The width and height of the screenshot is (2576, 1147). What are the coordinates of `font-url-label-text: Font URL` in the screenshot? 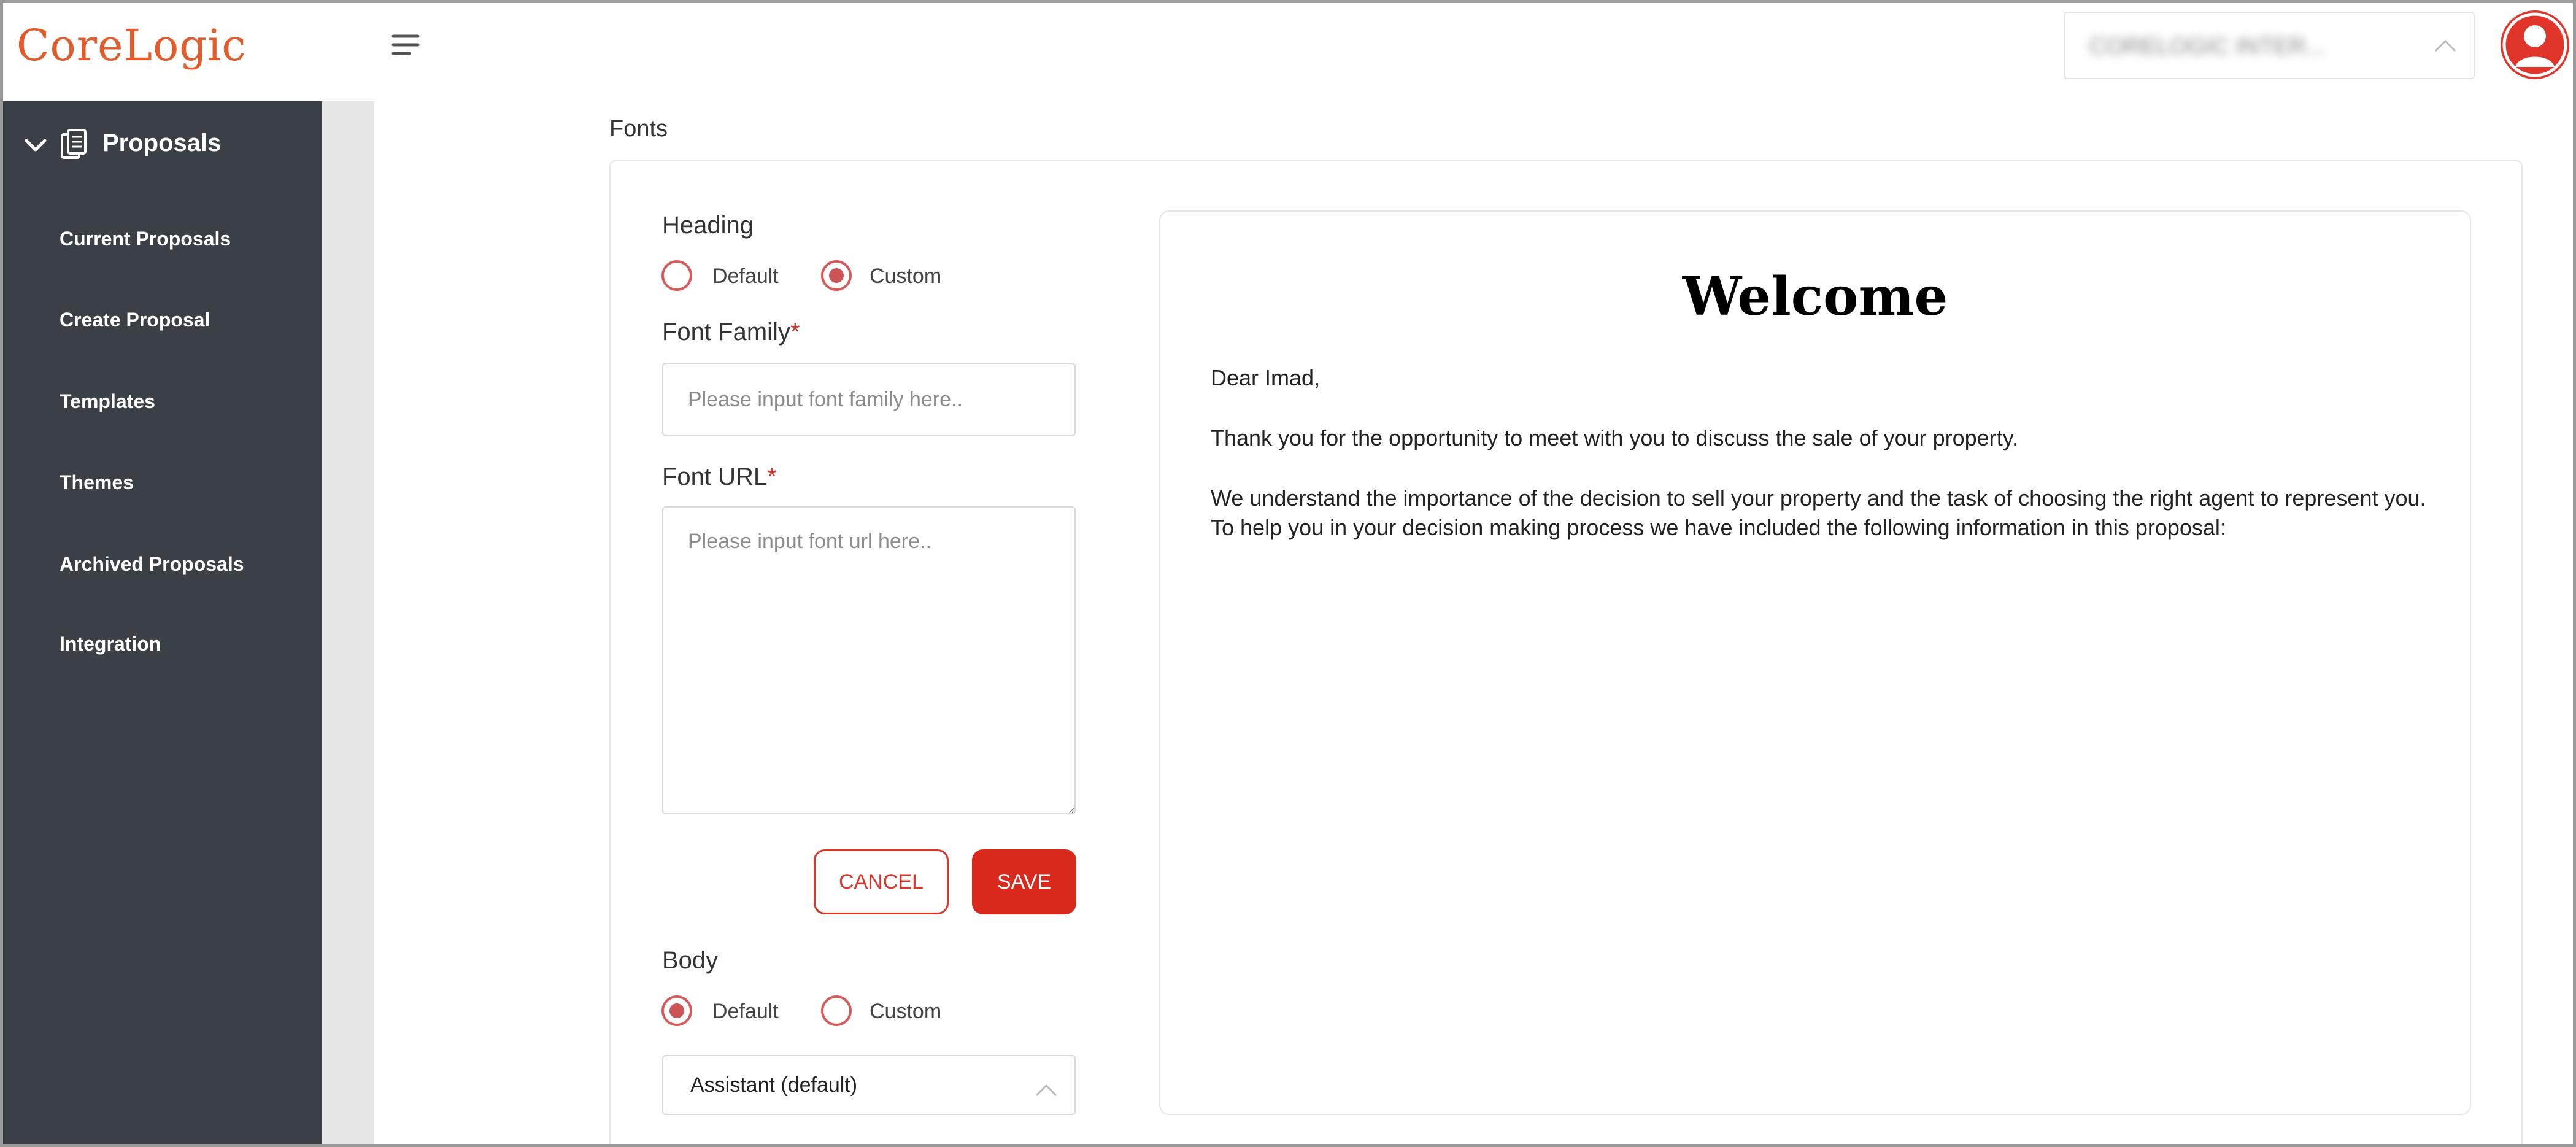 It's located at (715, 477).